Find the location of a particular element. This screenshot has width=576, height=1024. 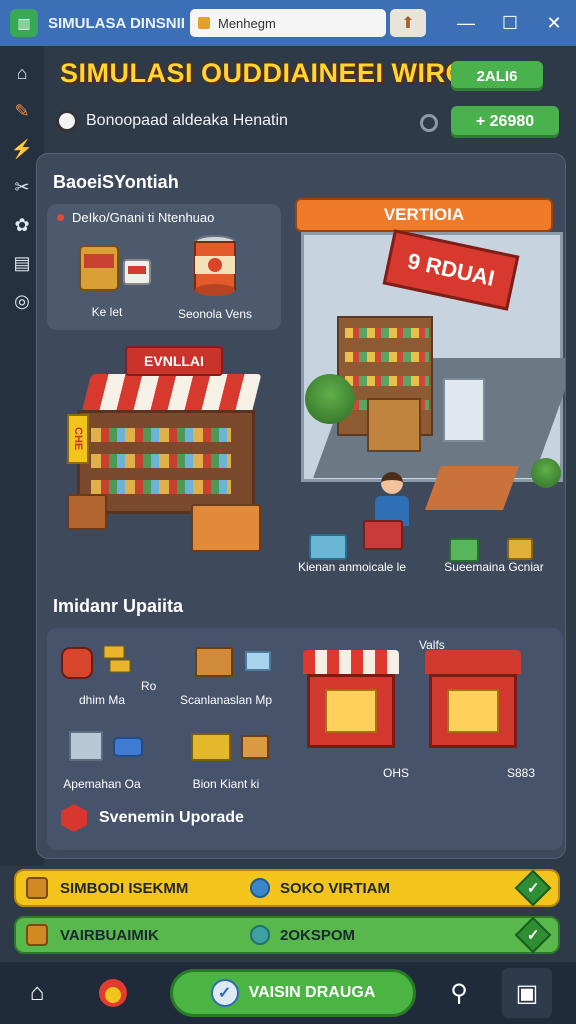

cookie-icon: ✿ is located at coordinates (22, 225).